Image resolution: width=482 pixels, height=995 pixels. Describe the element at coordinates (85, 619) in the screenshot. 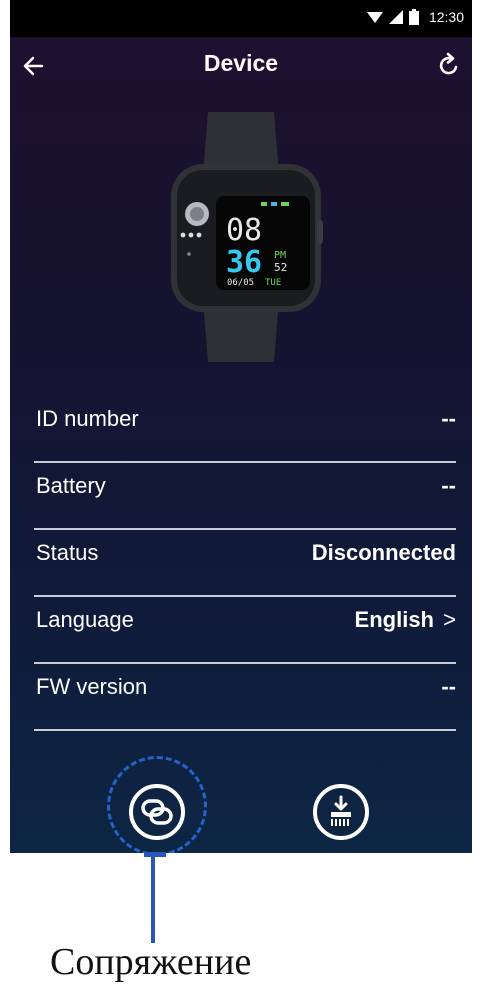

I see `row-label: Language` at that location.